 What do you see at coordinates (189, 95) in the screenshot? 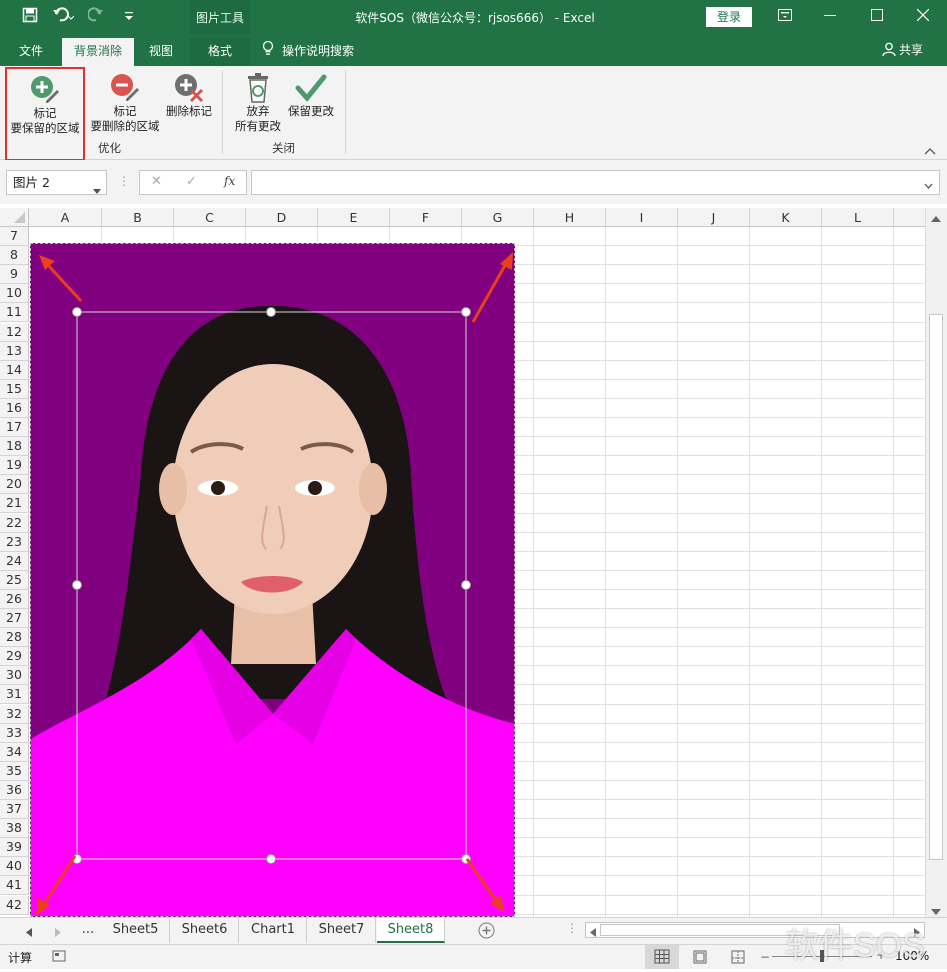
I see `delete-mark-button: 删除标记` at bounding box center [189, 95].